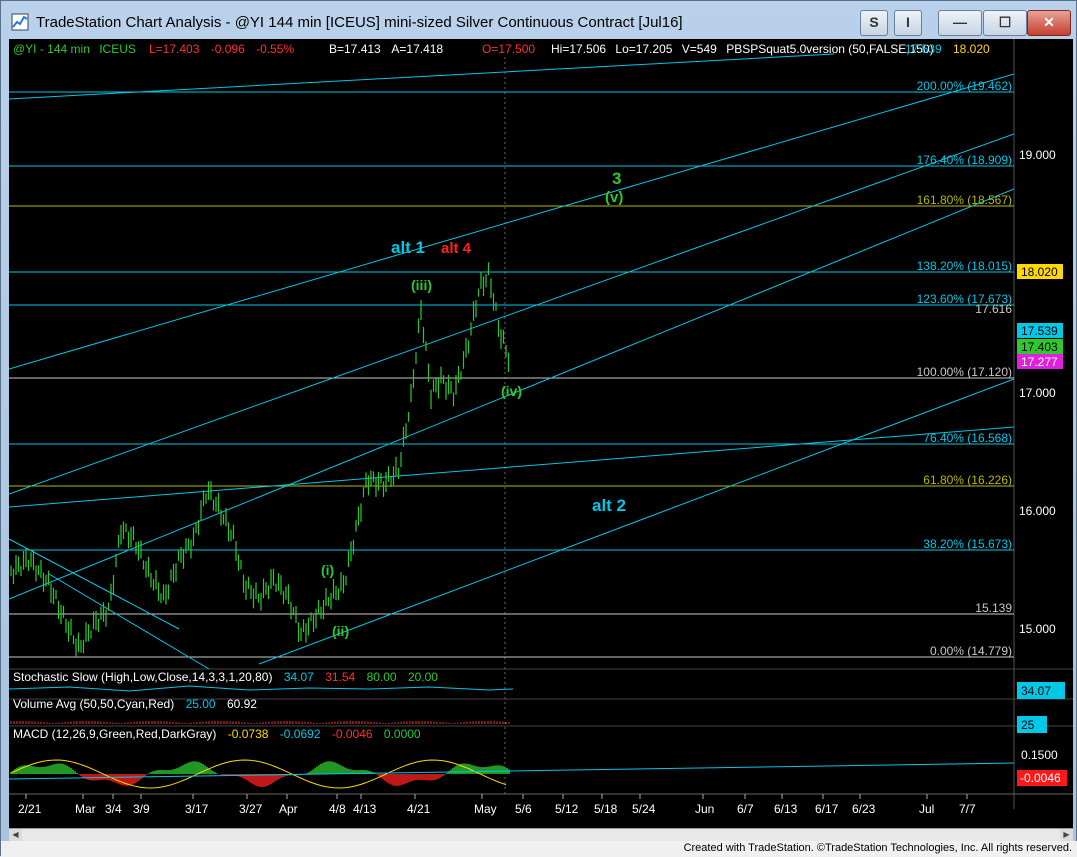 The width and height of the screenshot is (1077, 857). What do you see at coordinates (485, 809) in the screenshot?
I see `time-axis-label: May` at bounding box center [485, 809].